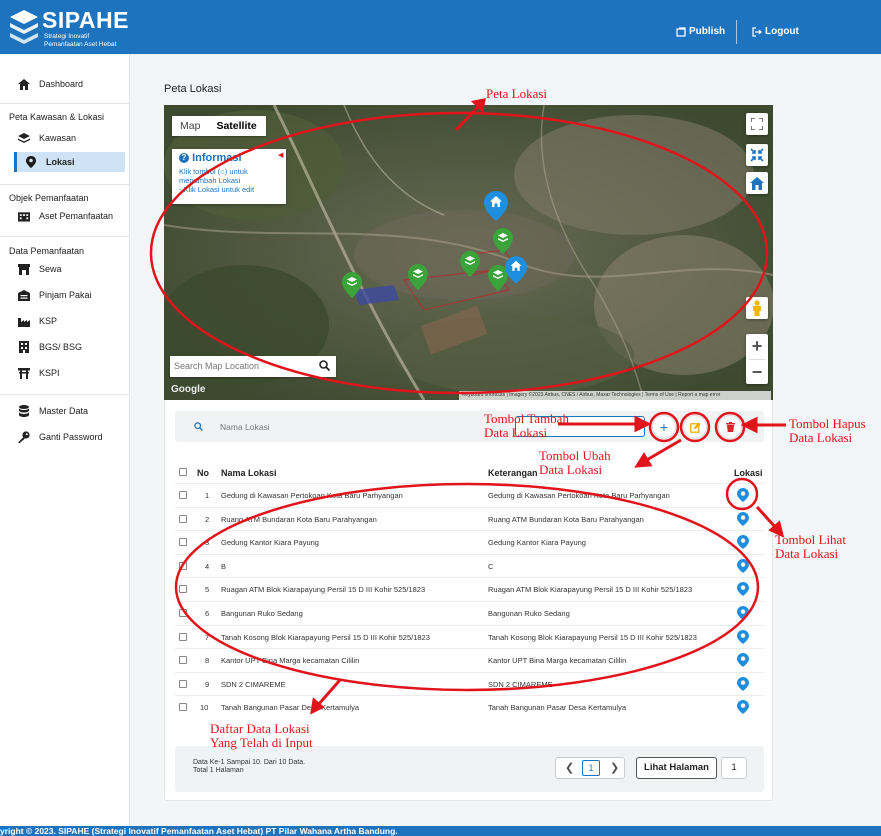 Image resolution: width=881 pixels, height=836 pixels. What do you see at coordinates (24, 27) in the screenshot?
I see `logo-stack-icon` at bounding box center [24, 27].